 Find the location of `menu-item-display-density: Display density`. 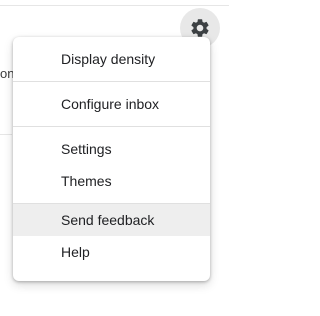

menu-item-display-density: Display density is located at coordinates (111, 59).